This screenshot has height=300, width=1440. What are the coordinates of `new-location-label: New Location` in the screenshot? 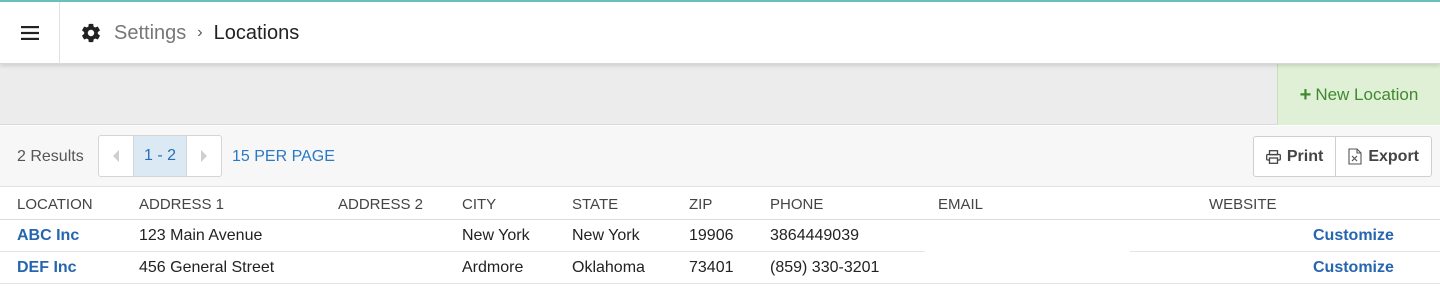 It's located at (1367, 94).